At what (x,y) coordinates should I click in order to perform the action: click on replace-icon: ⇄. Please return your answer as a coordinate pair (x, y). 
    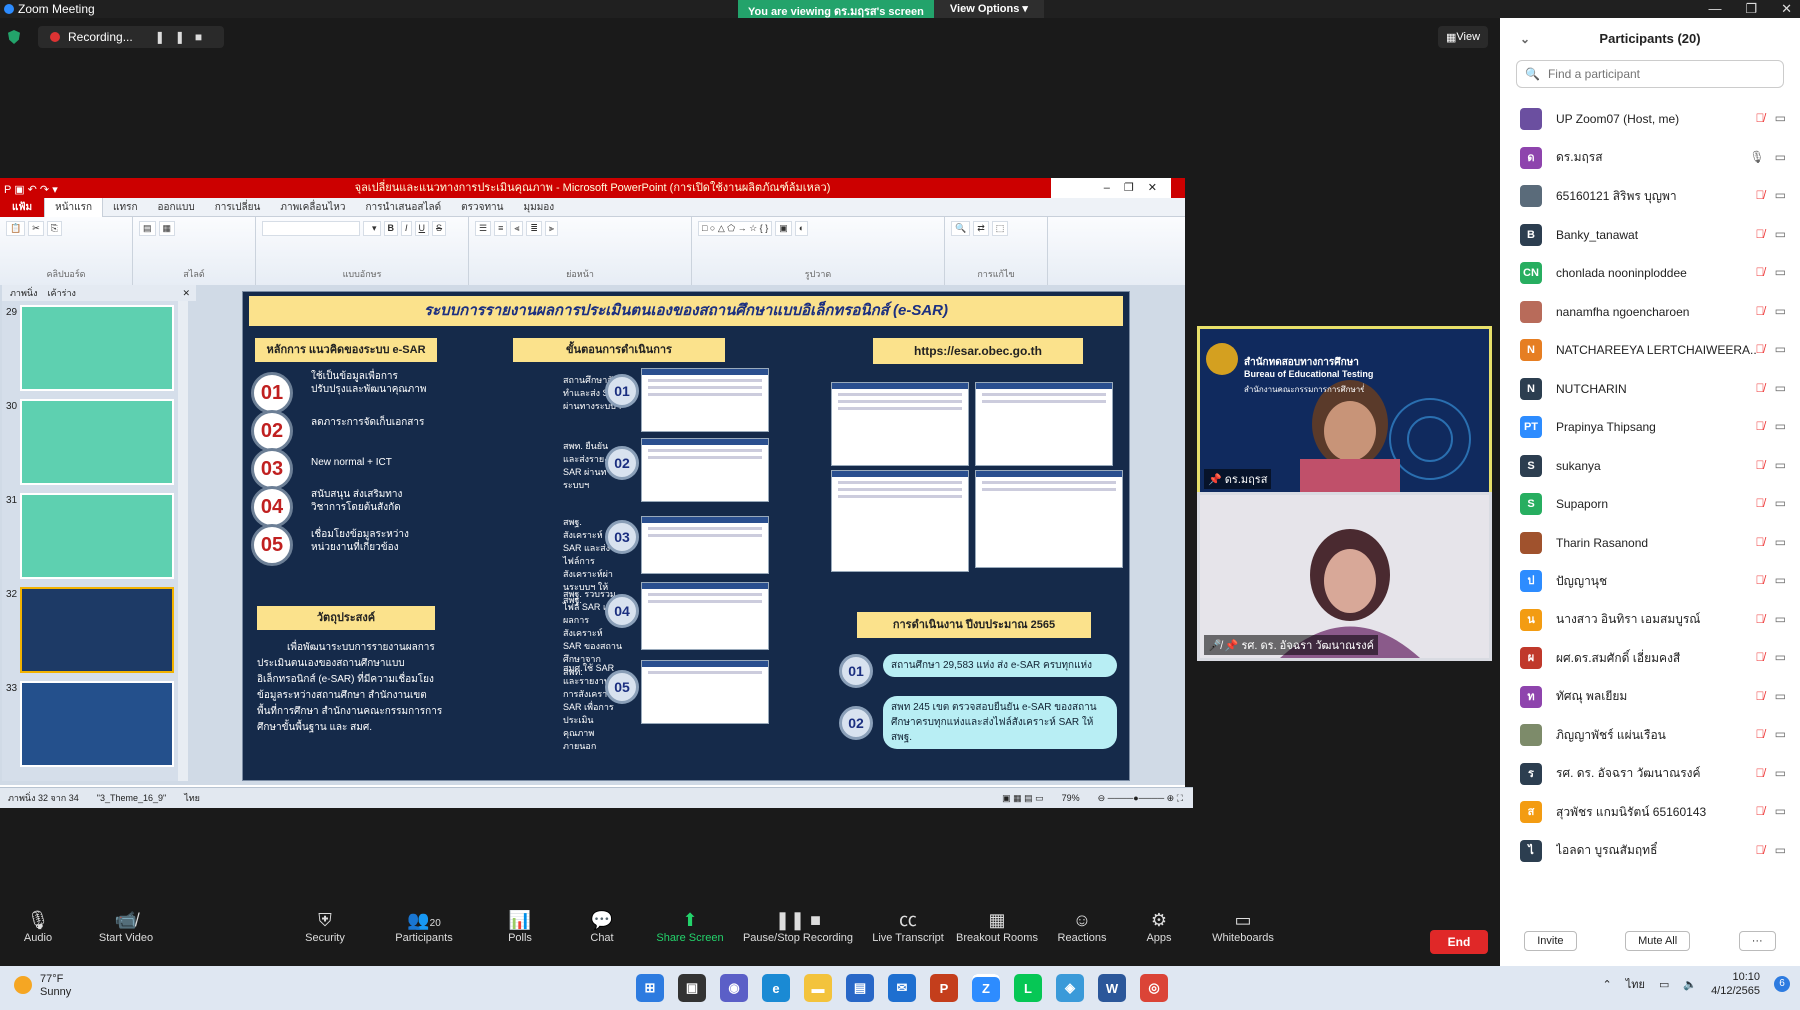
    Looking at the image, I should click on (981, 228).